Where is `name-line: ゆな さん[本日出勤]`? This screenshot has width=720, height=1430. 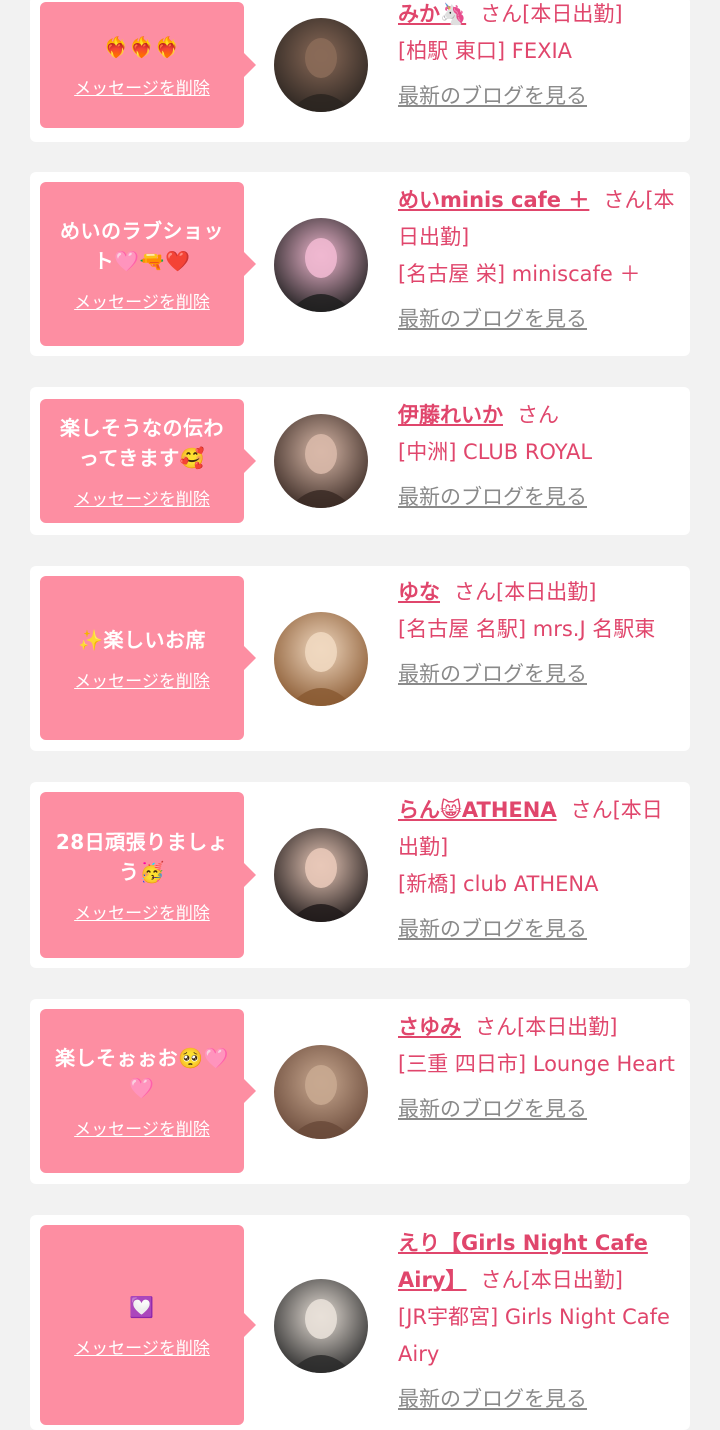
name-line: ゆな さん[本日出勤] is located at coordinates (538, 592).